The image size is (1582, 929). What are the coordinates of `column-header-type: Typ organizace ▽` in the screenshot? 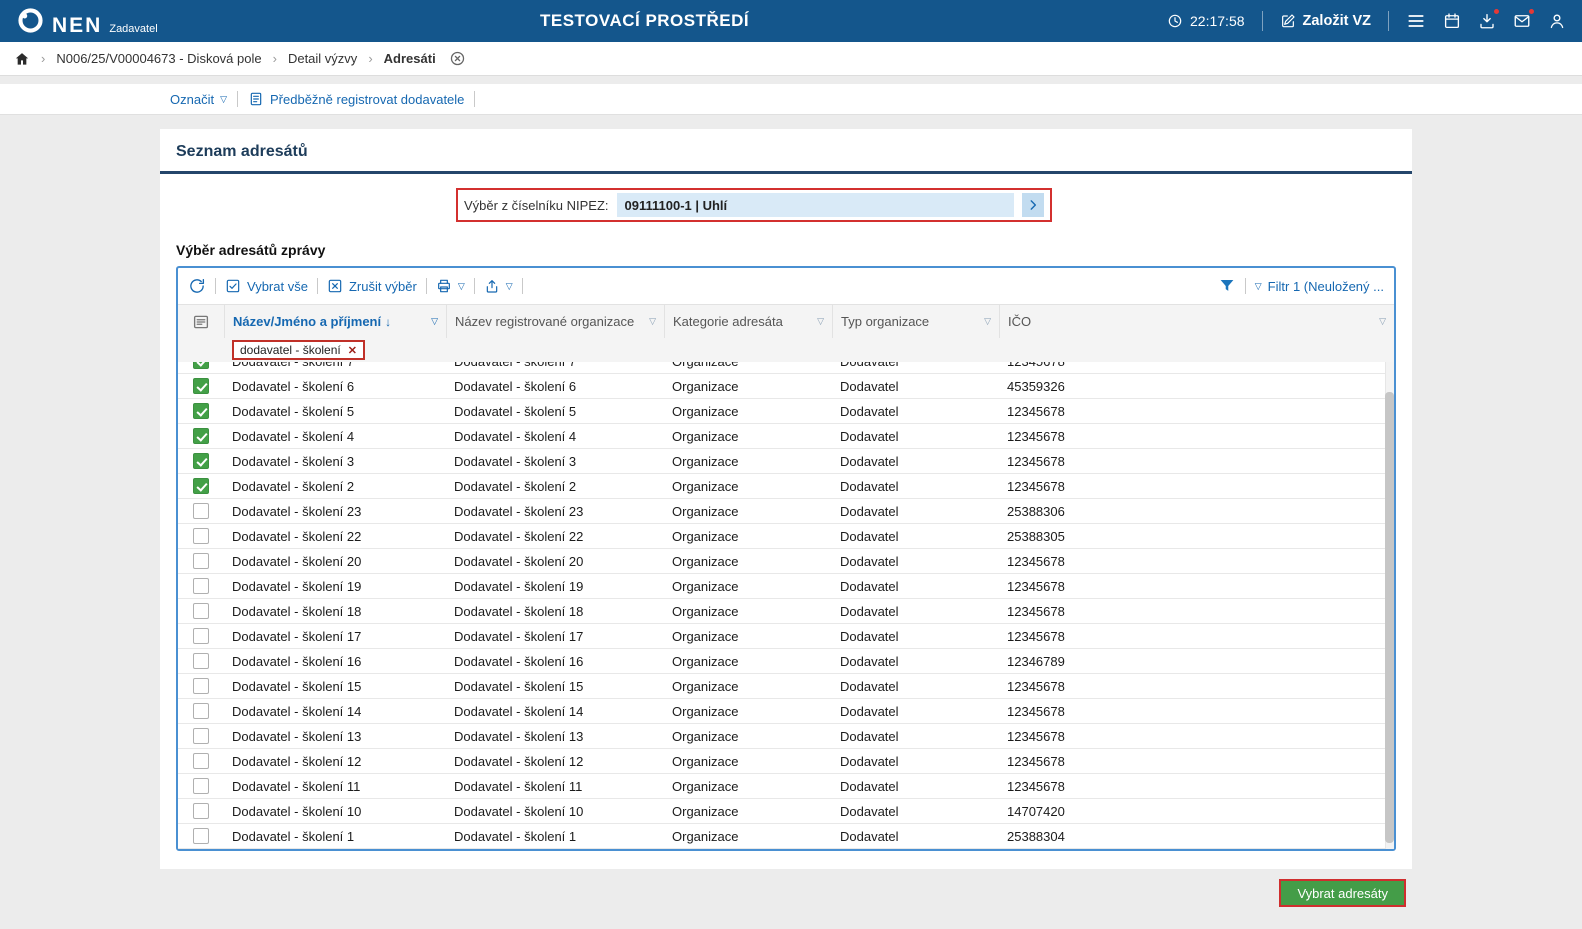 It's located at (915, 321).